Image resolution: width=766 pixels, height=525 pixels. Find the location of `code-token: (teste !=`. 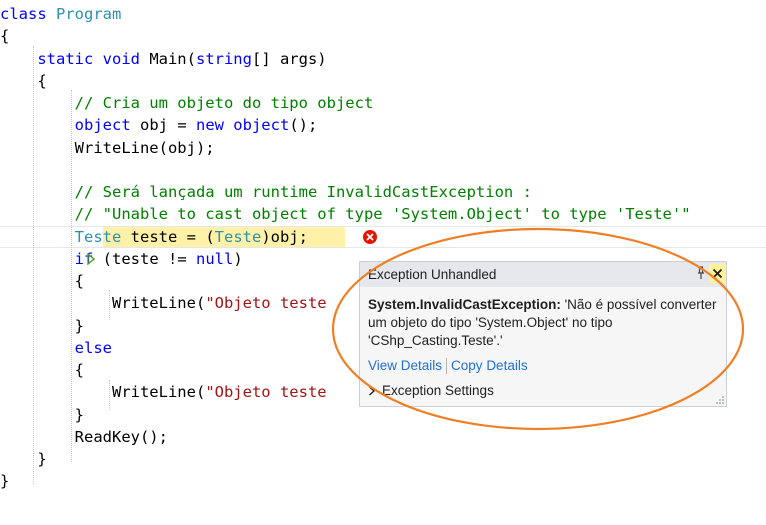

code-token: (teste != is located at coordinates (144, 258).